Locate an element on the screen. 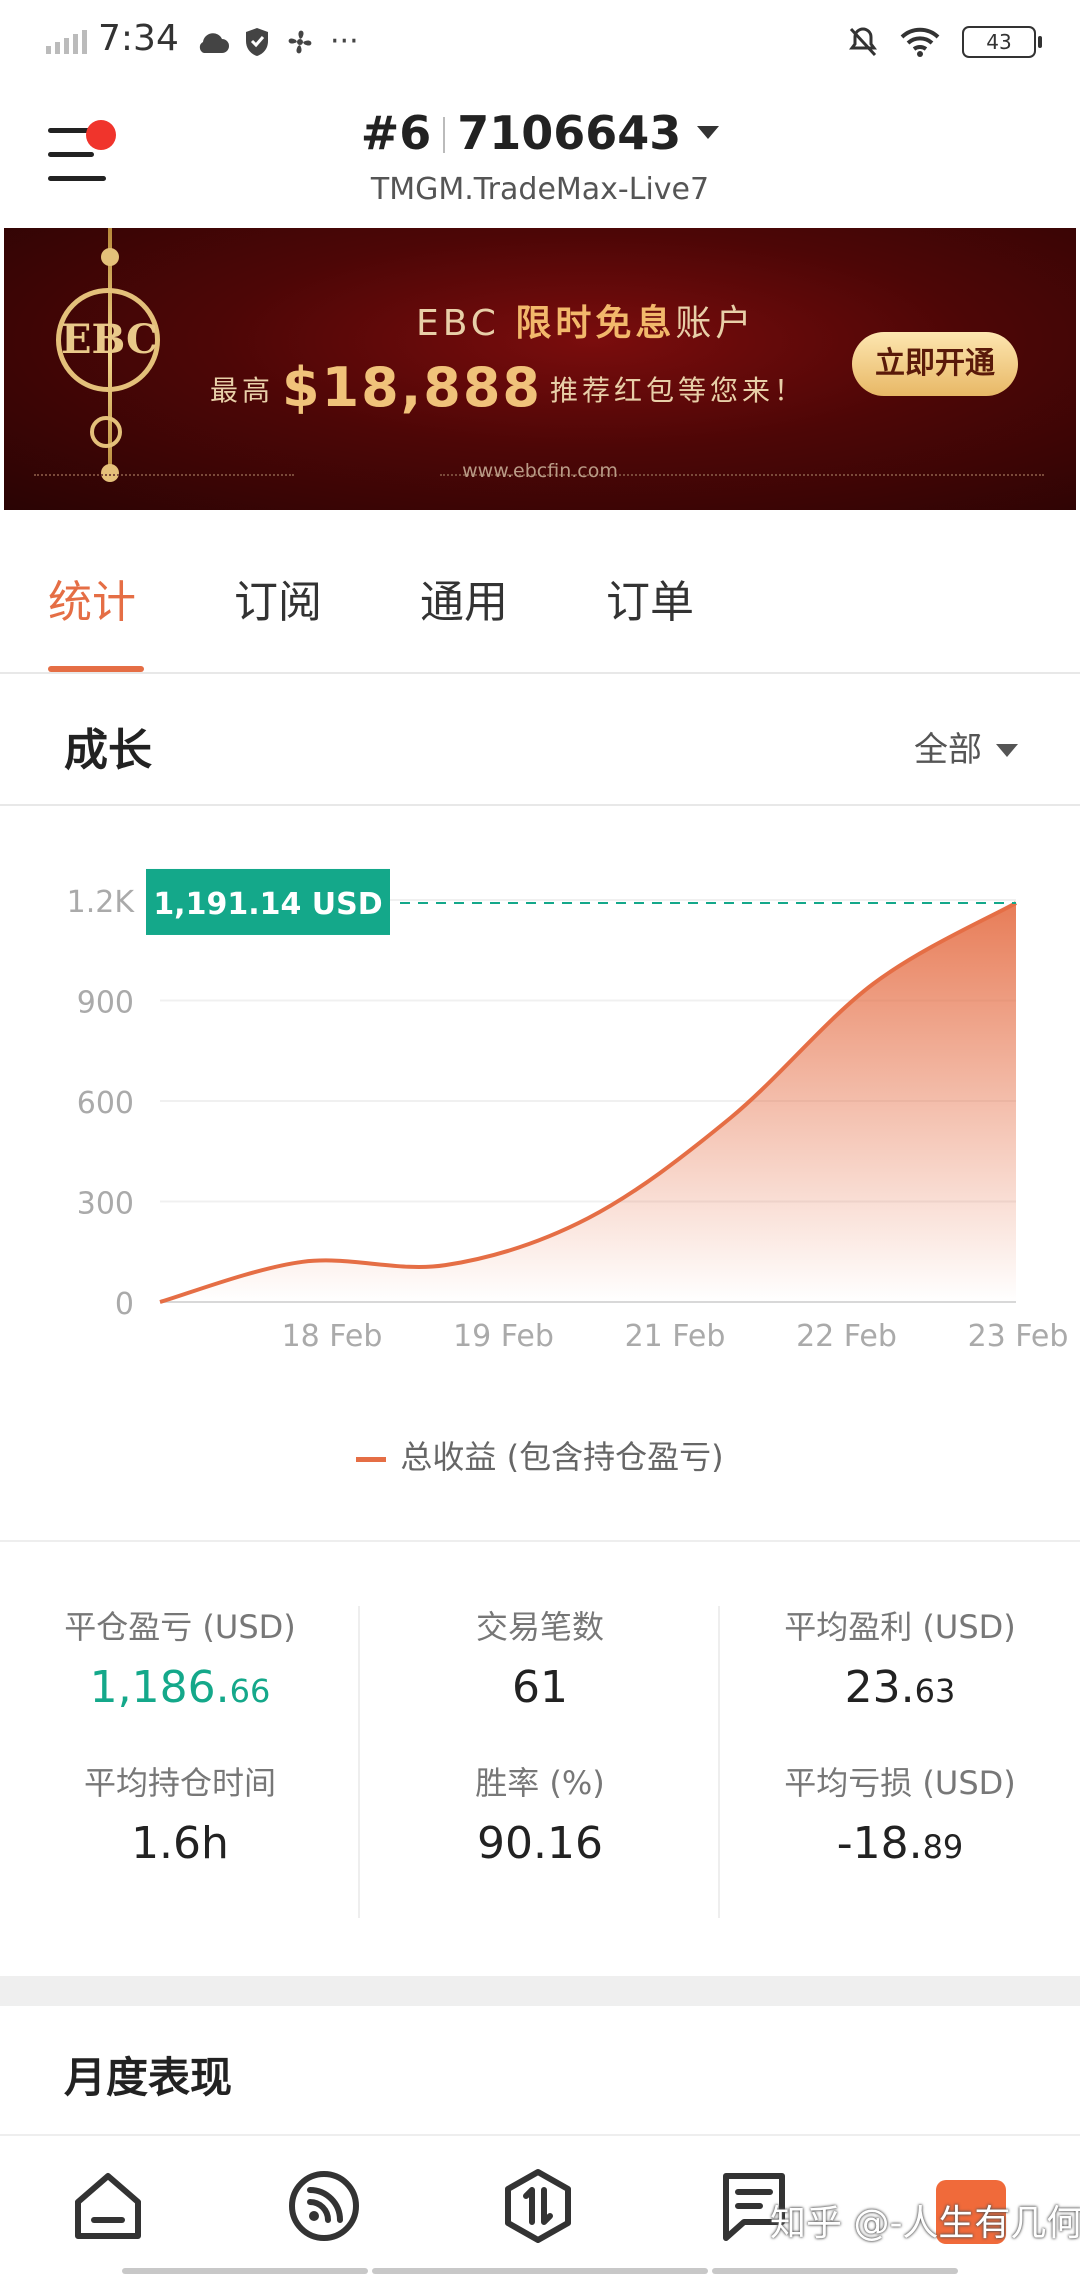 The height and width of the screenshot is (2282, 1080). banner-headline-suffix: 账户 is located at coordinates (715, 323).